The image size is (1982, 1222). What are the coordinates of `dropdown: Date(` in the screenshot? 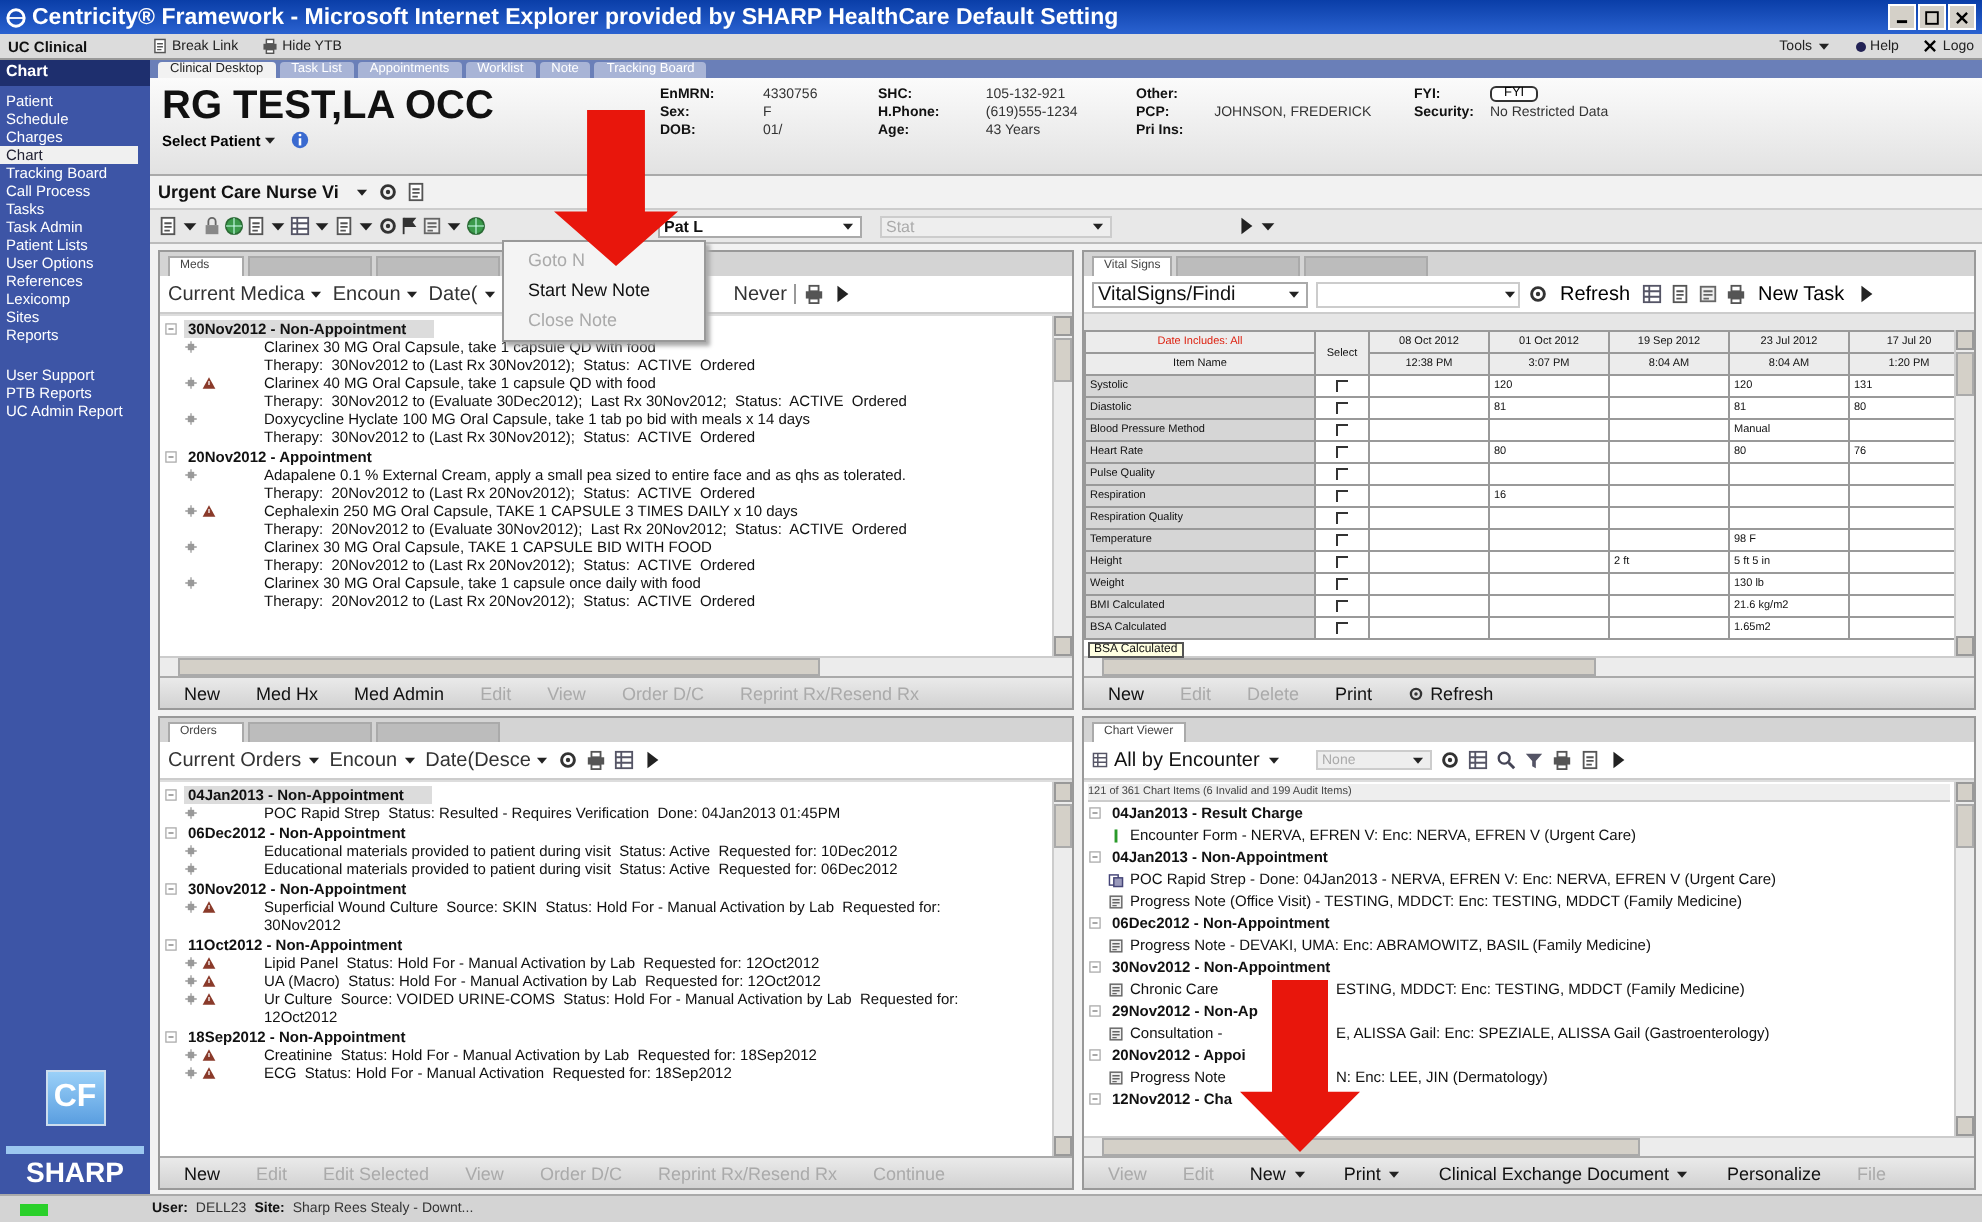 It's located at (463, 294).